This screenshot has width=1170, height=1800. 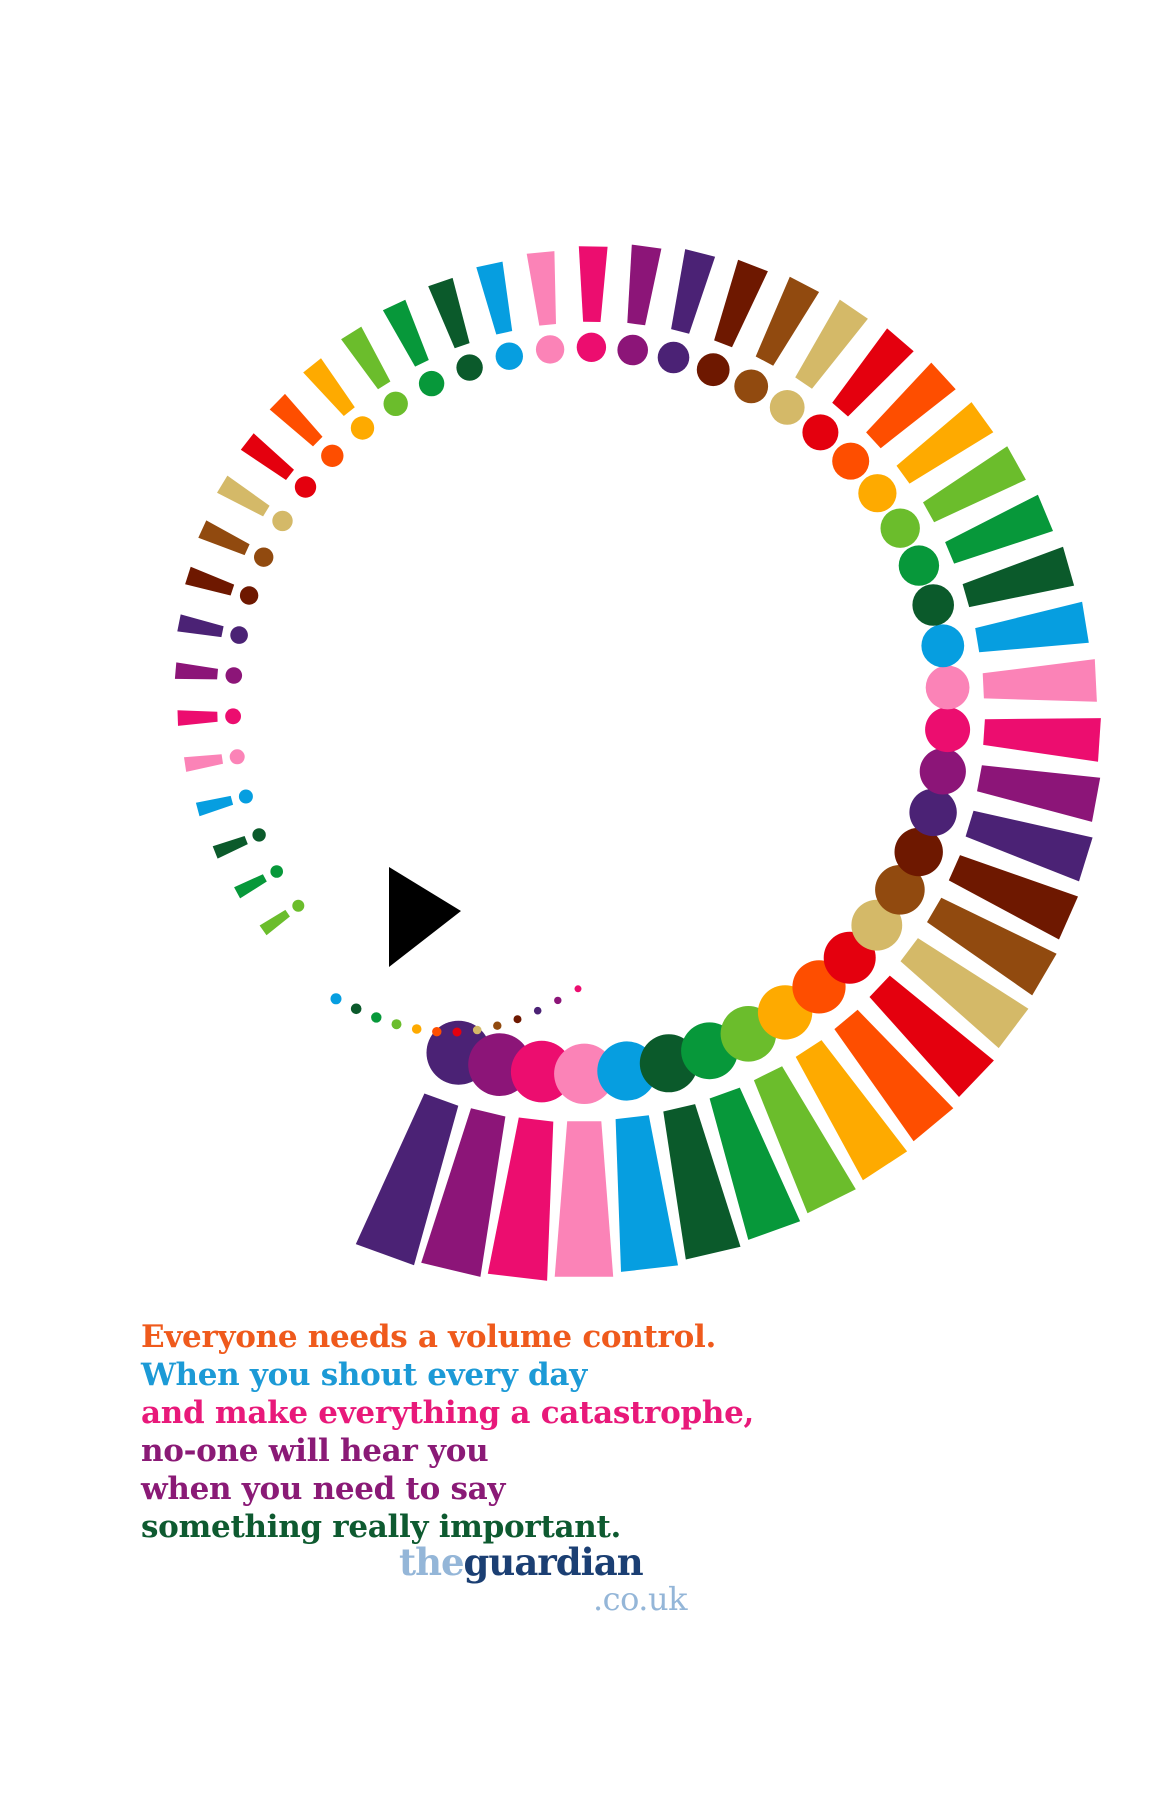 I want to click on slogan-line-5: when you need to say, so click(x=323, y=1489).